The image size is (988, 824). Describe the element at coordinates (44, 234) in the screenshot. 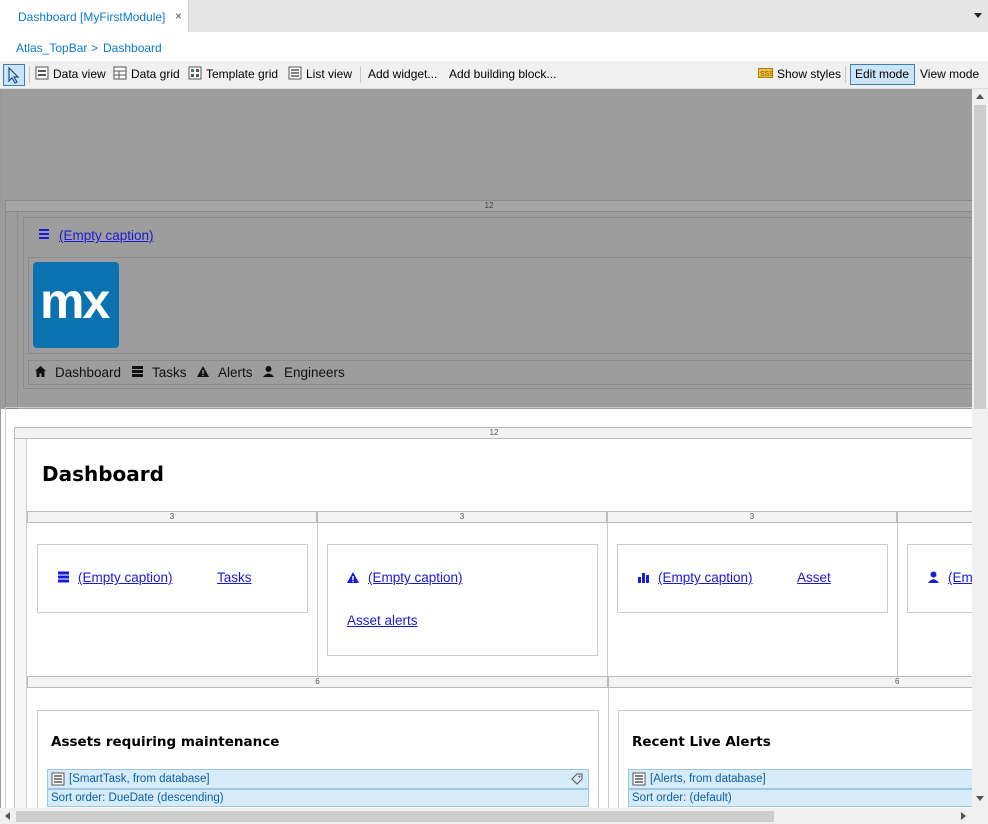

I see `hamburger-icon` at that location.